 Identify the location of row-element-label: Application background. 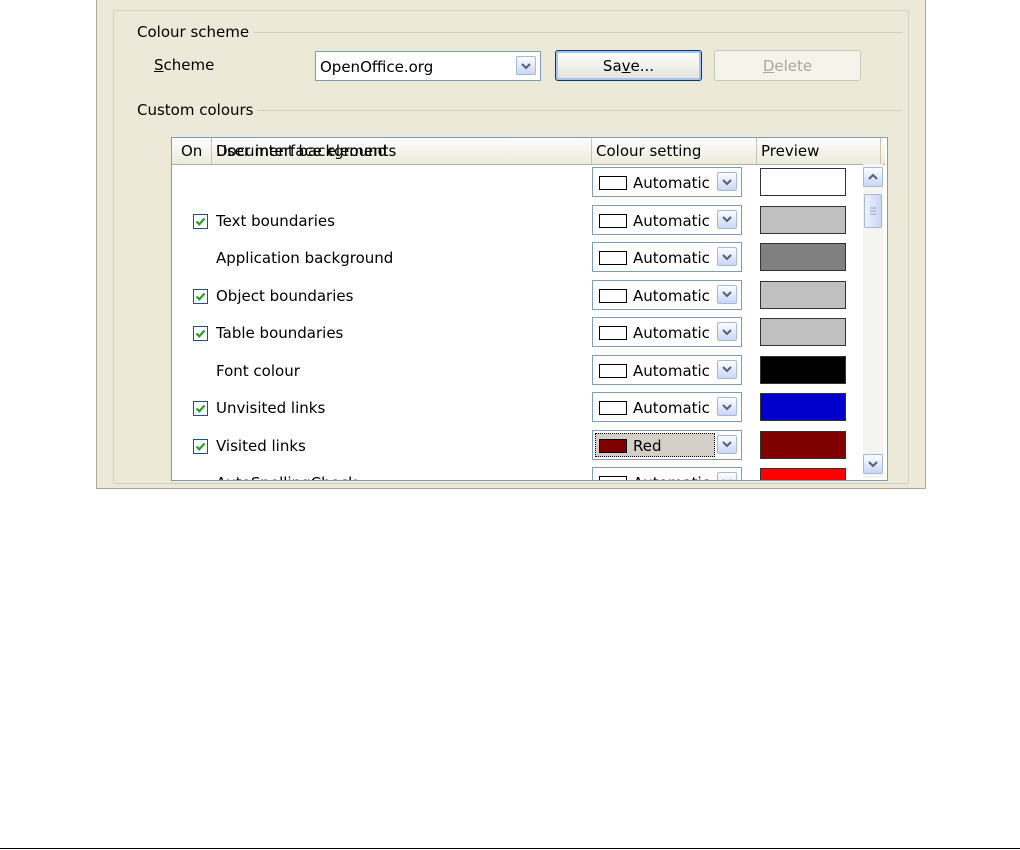
(305, 258).